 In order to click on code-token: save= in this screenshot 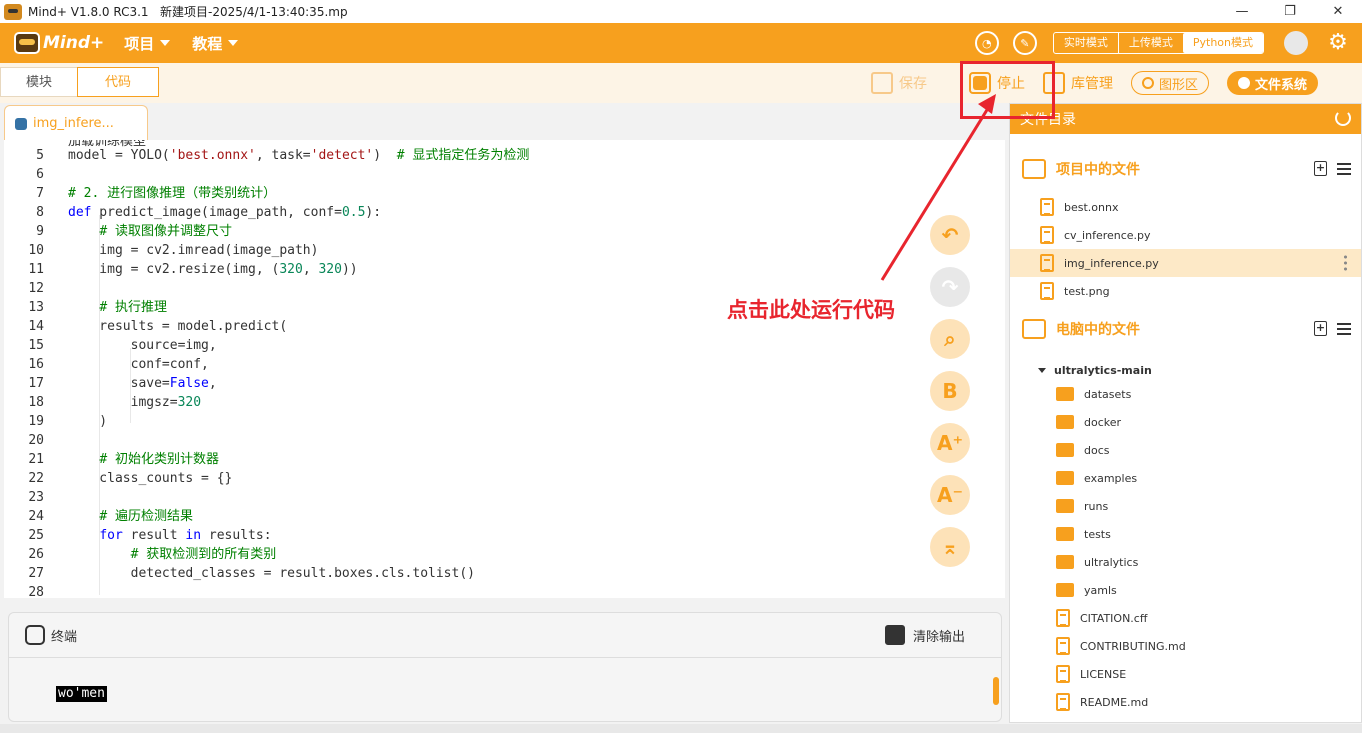, I will do `click(119, 383)`.